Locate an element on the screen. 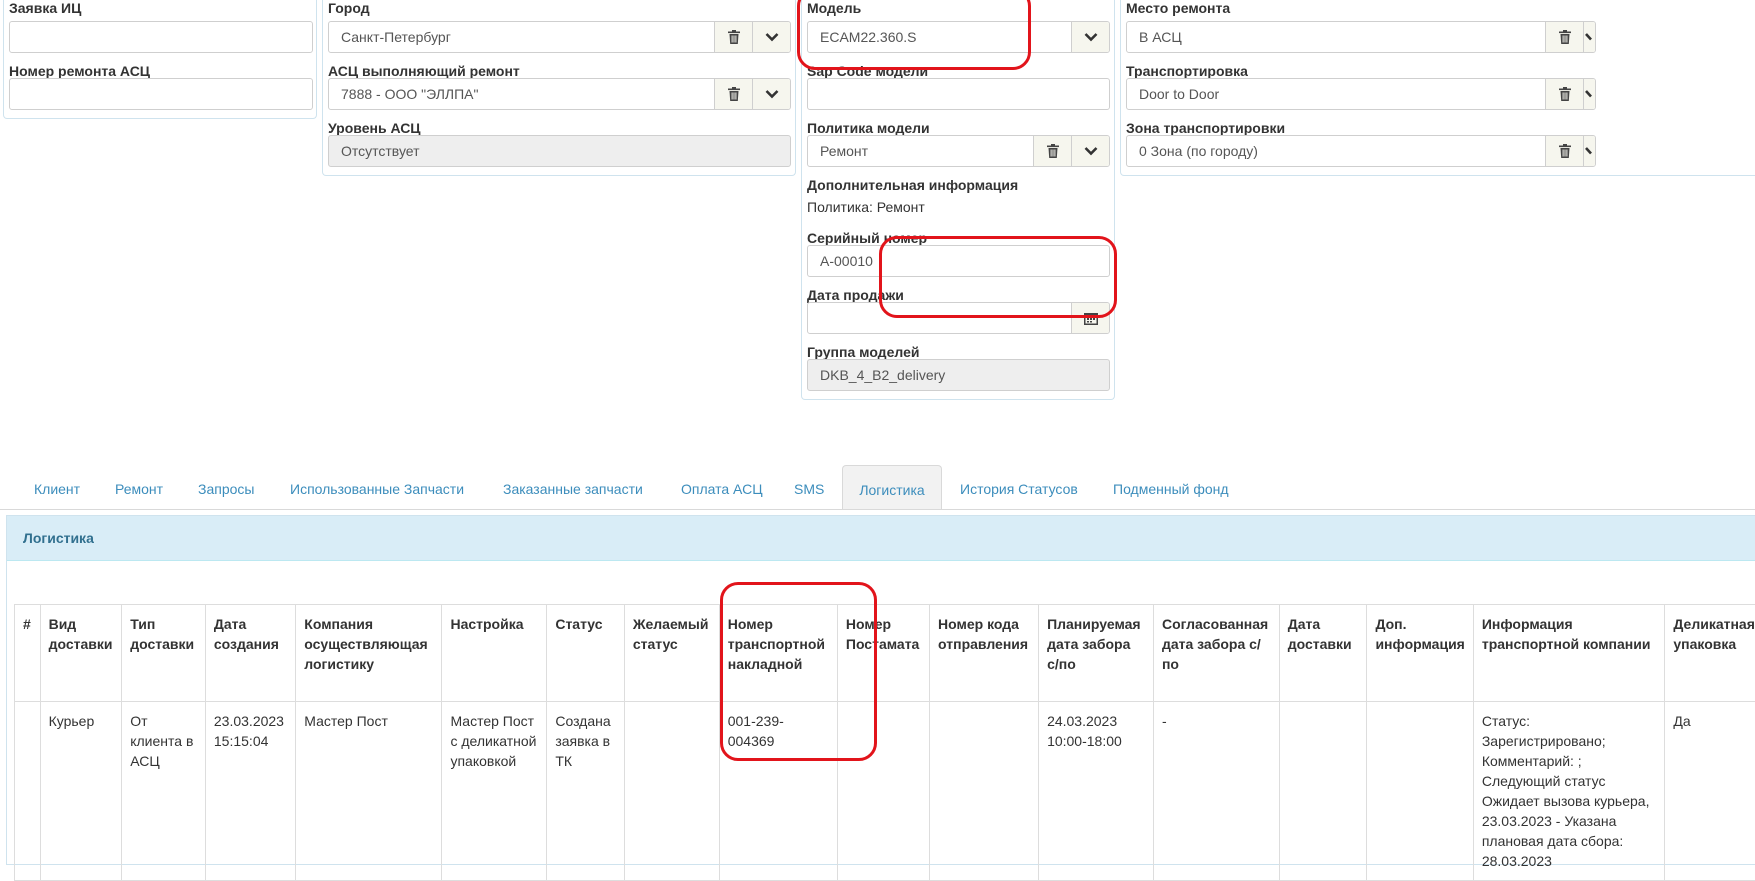 The image size is (1755, 881). repair-number-label: Номер ремонта АСЦ is located at coordinates (80, 71).